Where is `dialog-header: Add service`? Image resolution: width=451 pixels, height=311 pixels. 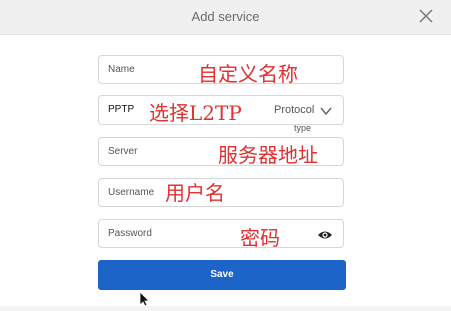
dialog-header: Add service is located at coordinates (225, 17).